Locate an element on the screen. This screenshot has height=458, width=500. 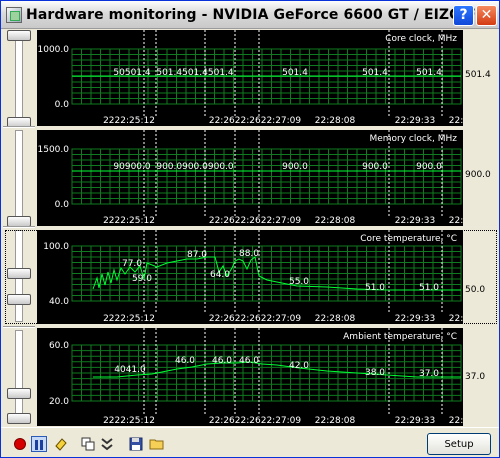
ambient-temperature-current-value: 37.0 is located at coordinates (475, 377).